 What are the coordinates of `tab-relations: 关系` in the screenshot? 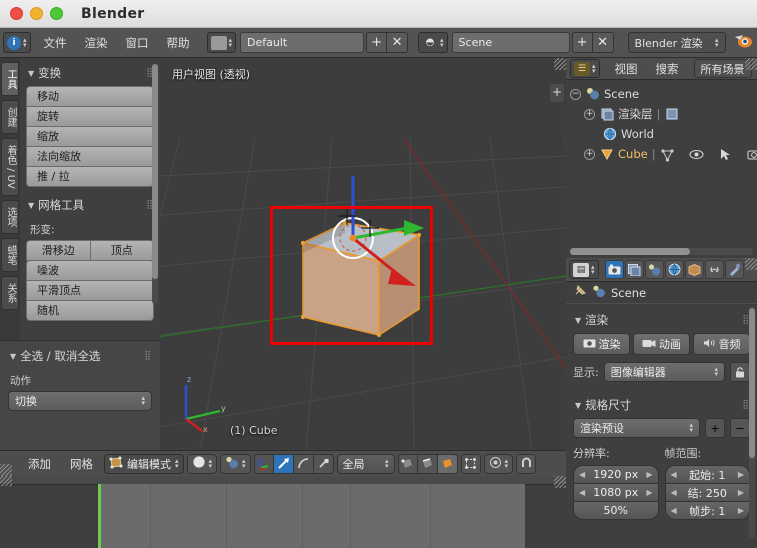 It's located at (10, 292).